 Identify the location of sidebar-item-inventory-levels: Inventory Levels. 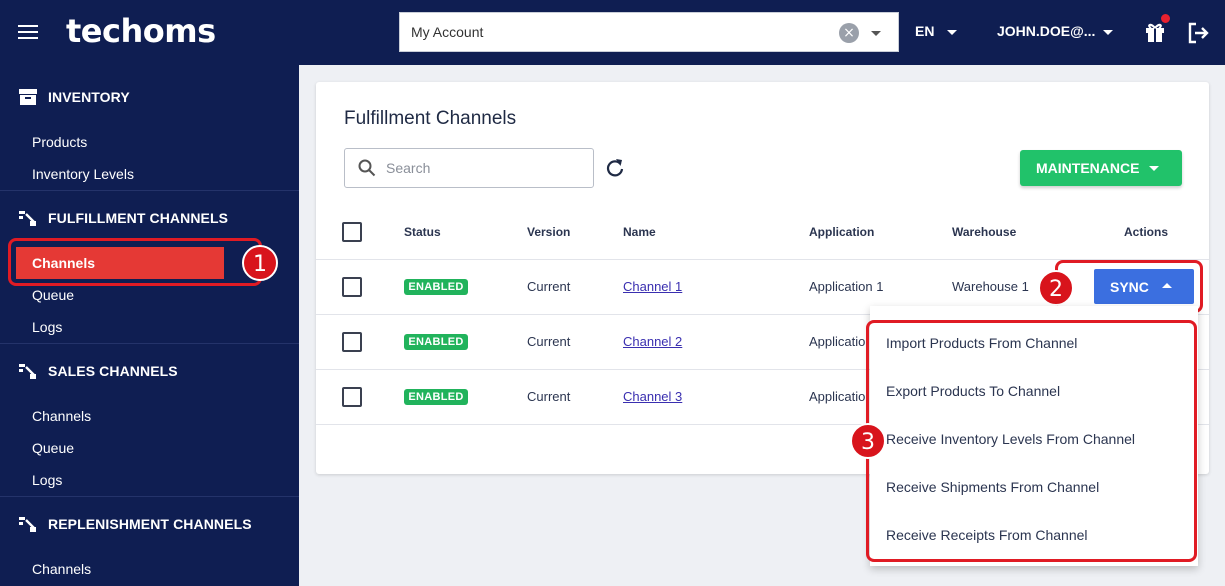
(83, 174).